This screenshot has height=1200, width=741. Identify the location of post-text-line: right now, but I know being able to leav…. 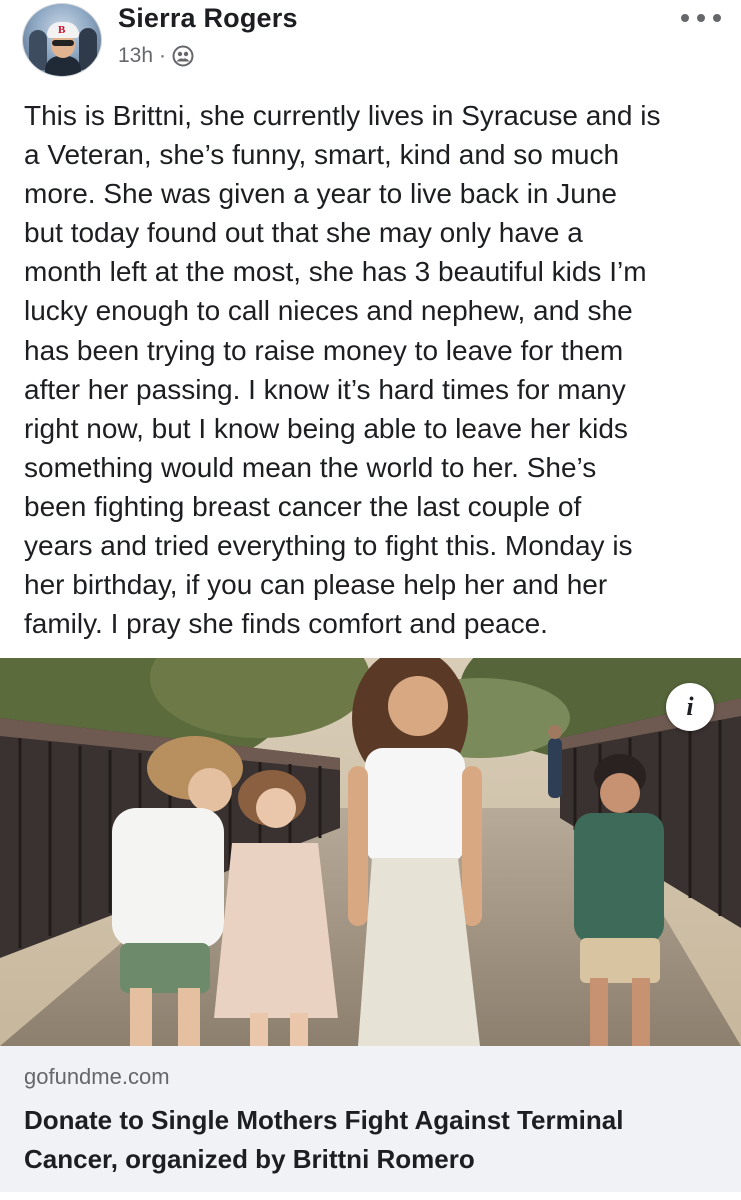
(326, 428).